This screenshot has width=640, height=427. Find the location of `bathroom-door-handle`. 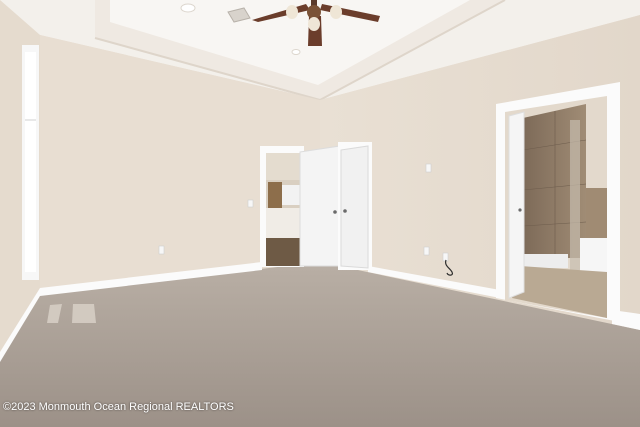

bathroom-door-handle is located at coordinates (520, 210).